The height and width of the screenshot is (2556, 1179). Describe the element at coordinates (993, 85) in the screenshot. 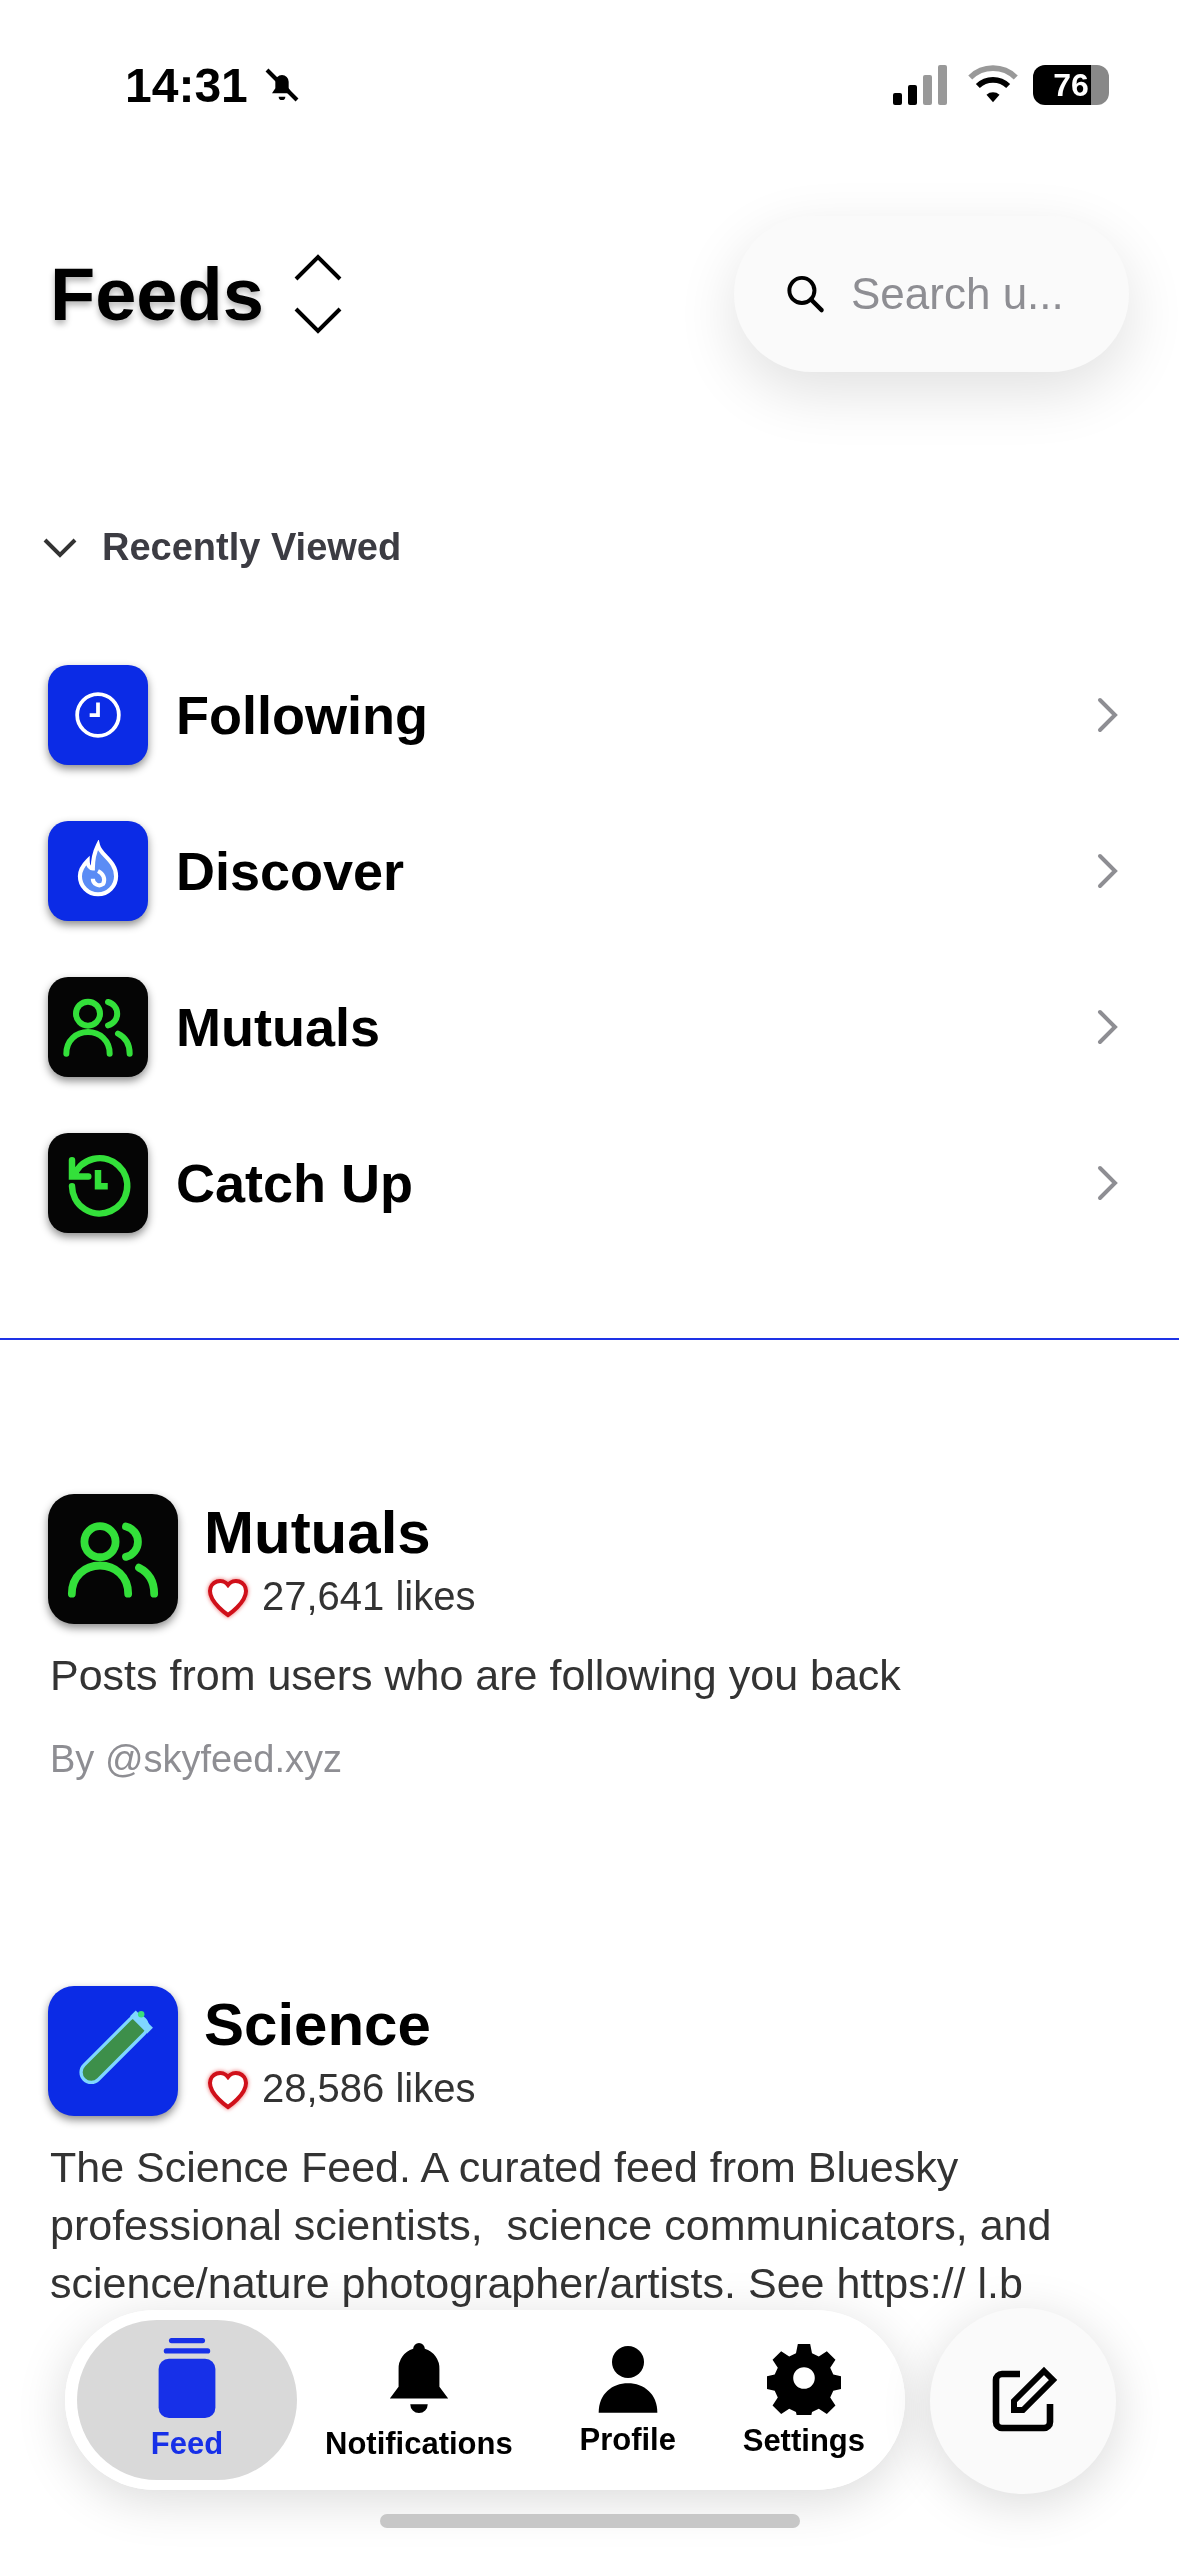

I see `wifi-icon` at that location.